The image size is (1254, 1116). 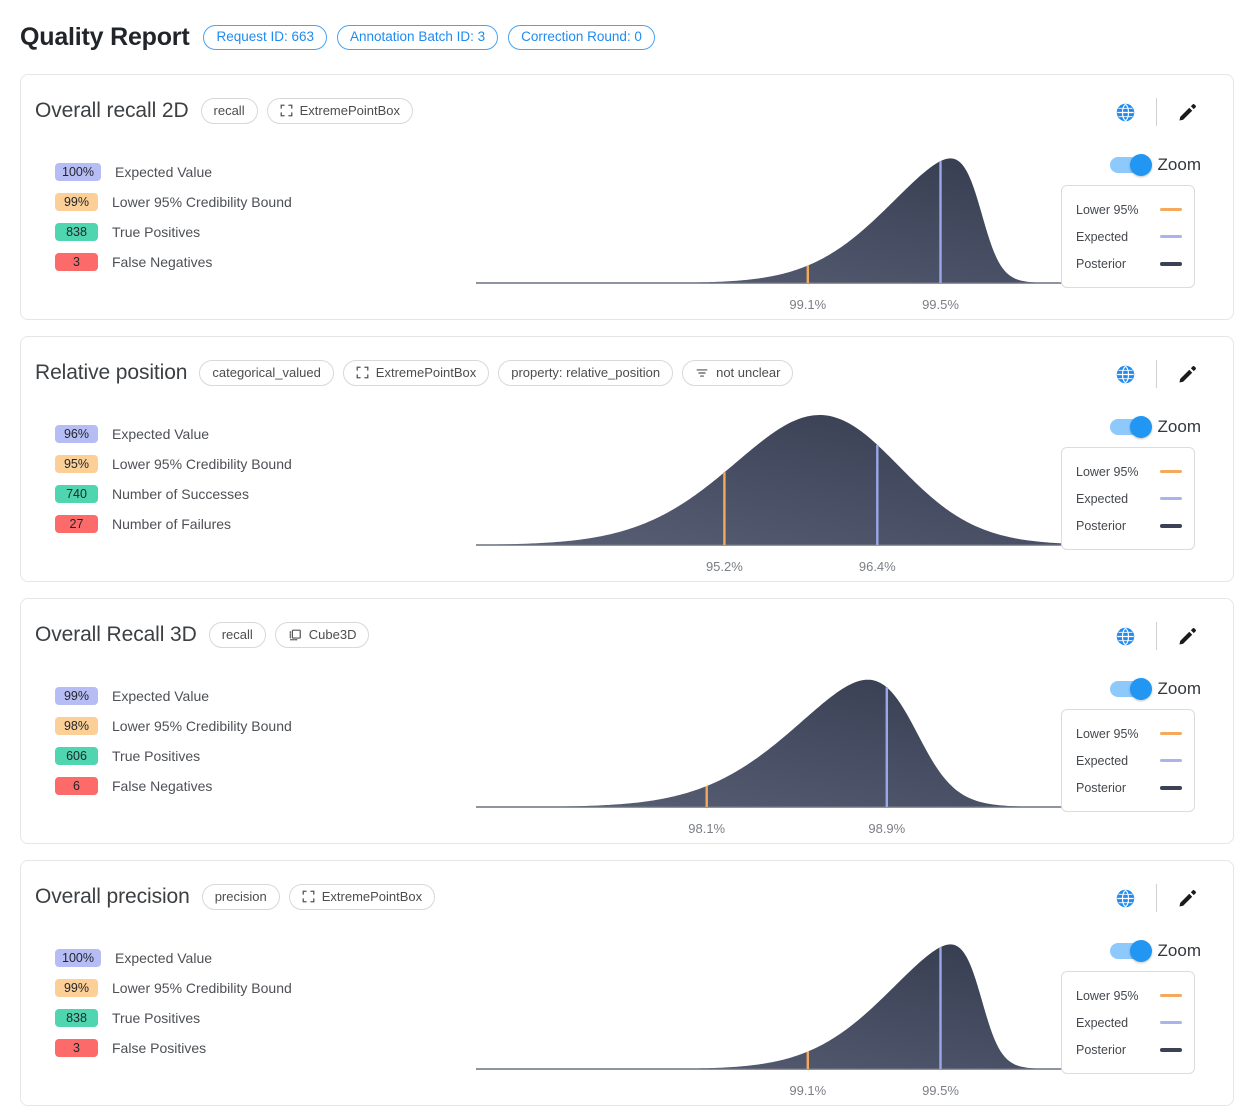 I want to click on header-pill: Request ID: 663, so click(x=265, y=37).